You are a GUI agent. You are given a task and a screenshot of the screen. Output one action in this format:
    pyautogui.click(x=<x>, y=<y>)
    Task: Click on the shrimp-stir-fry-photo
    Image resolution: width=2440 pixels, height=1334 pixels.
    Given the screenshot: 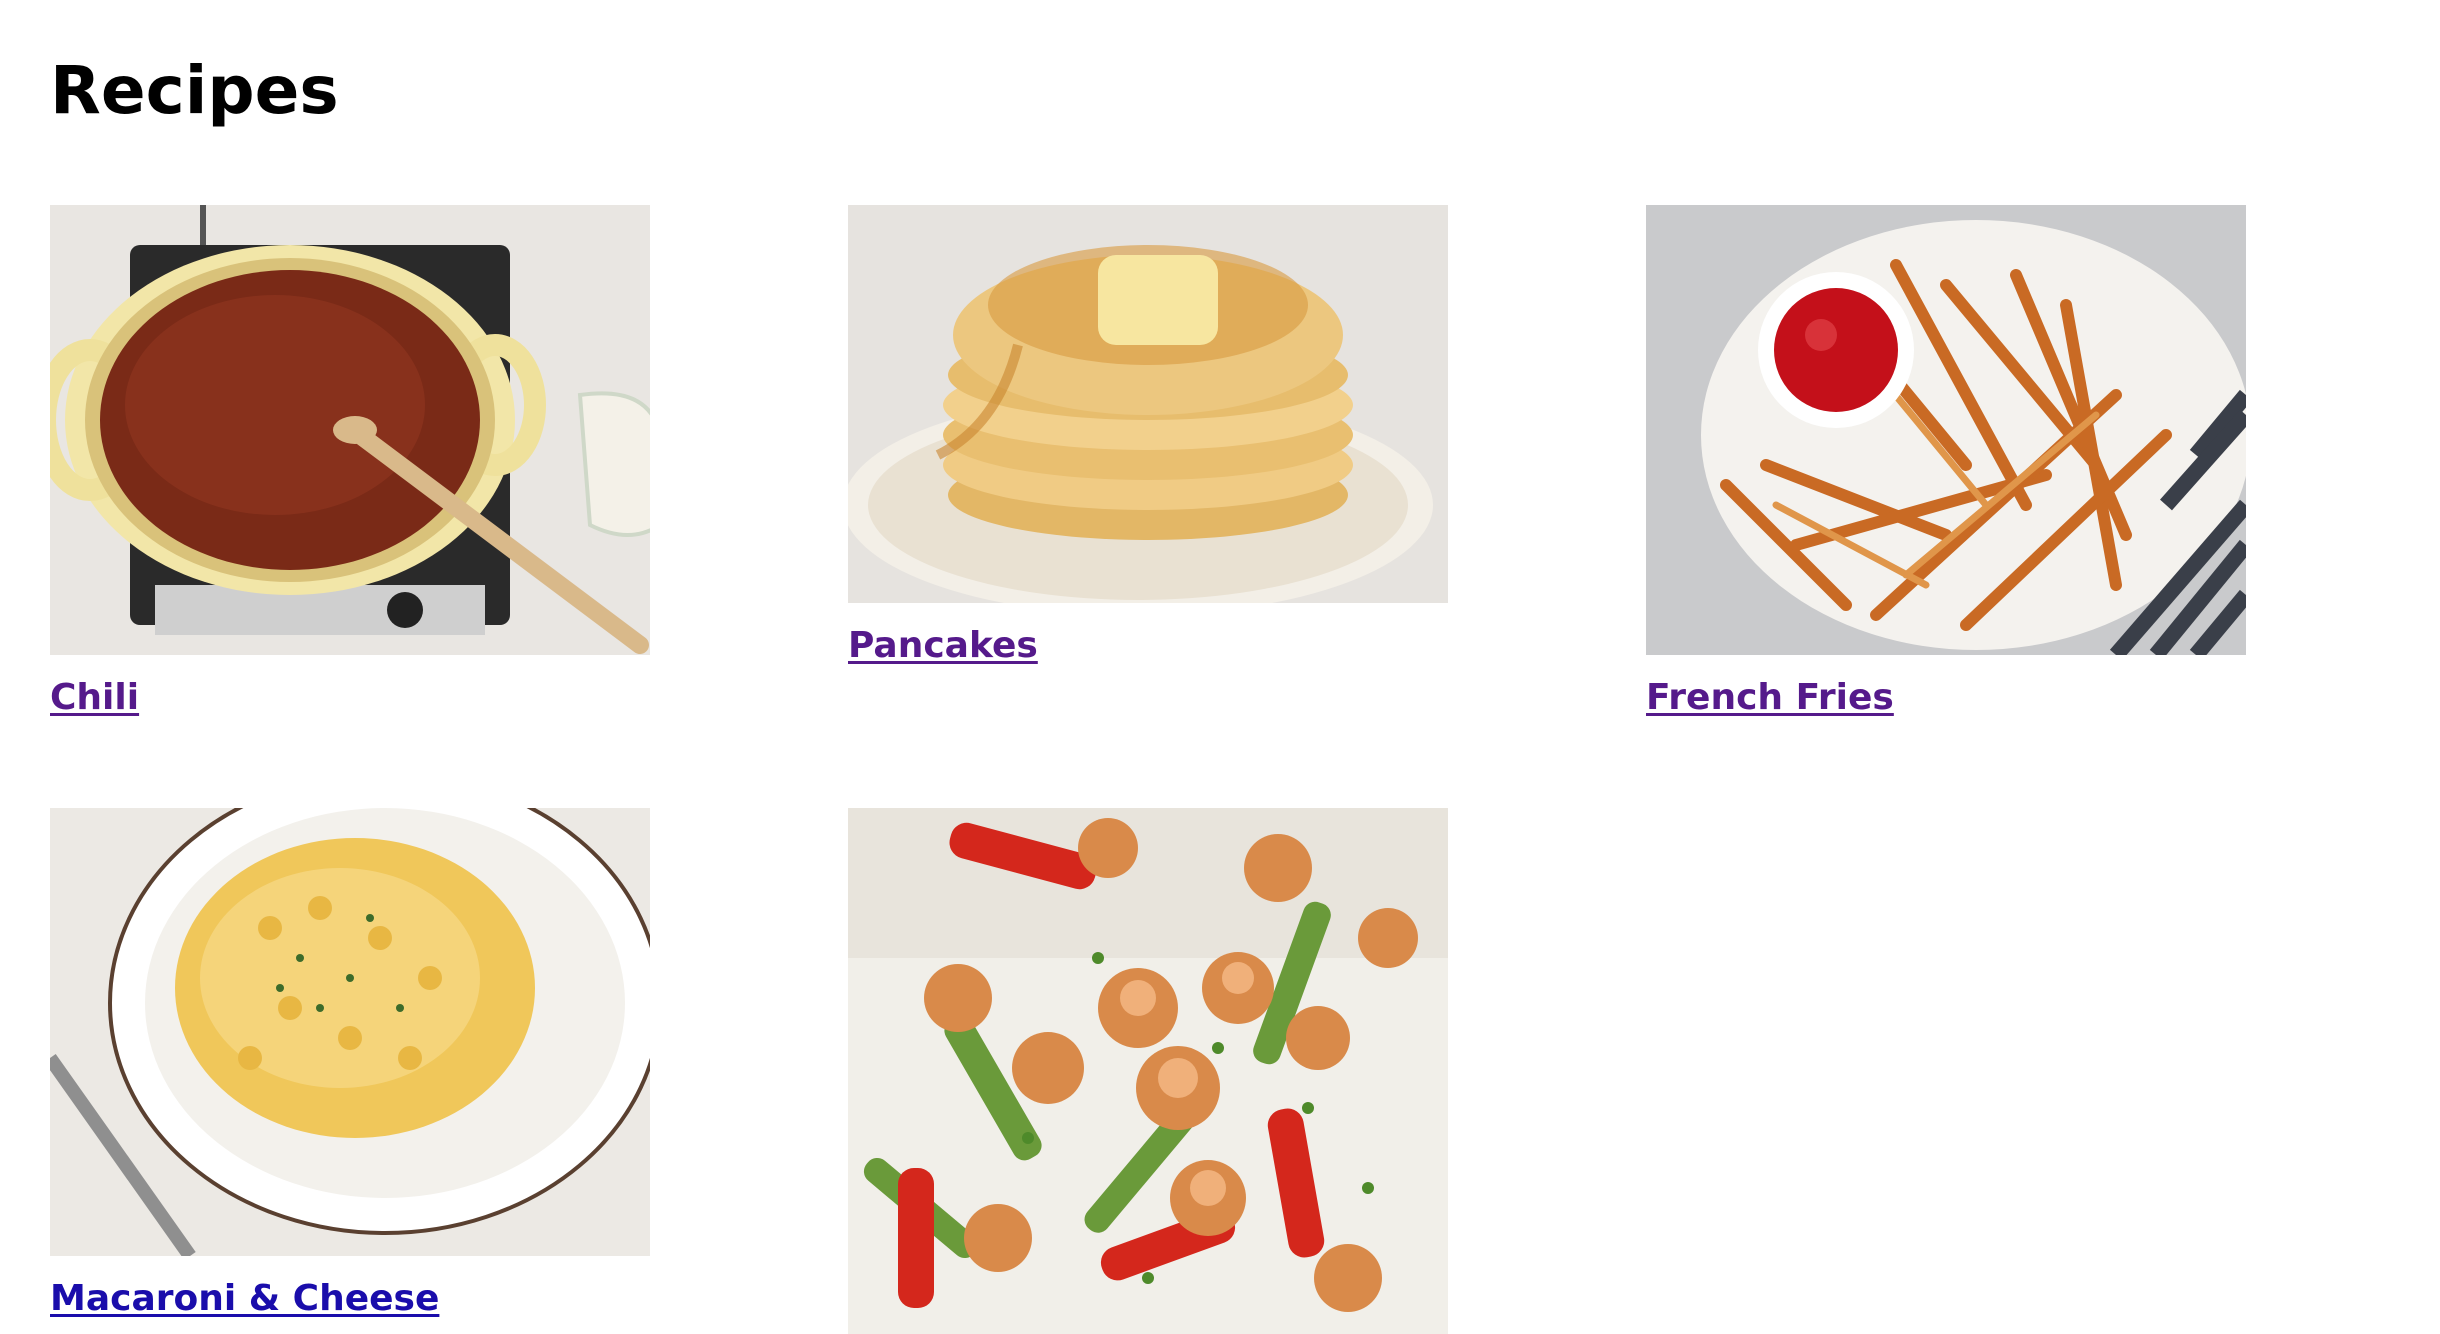 What is the action you would take?
    pyautogui.click(x=1148, y=1071)
    